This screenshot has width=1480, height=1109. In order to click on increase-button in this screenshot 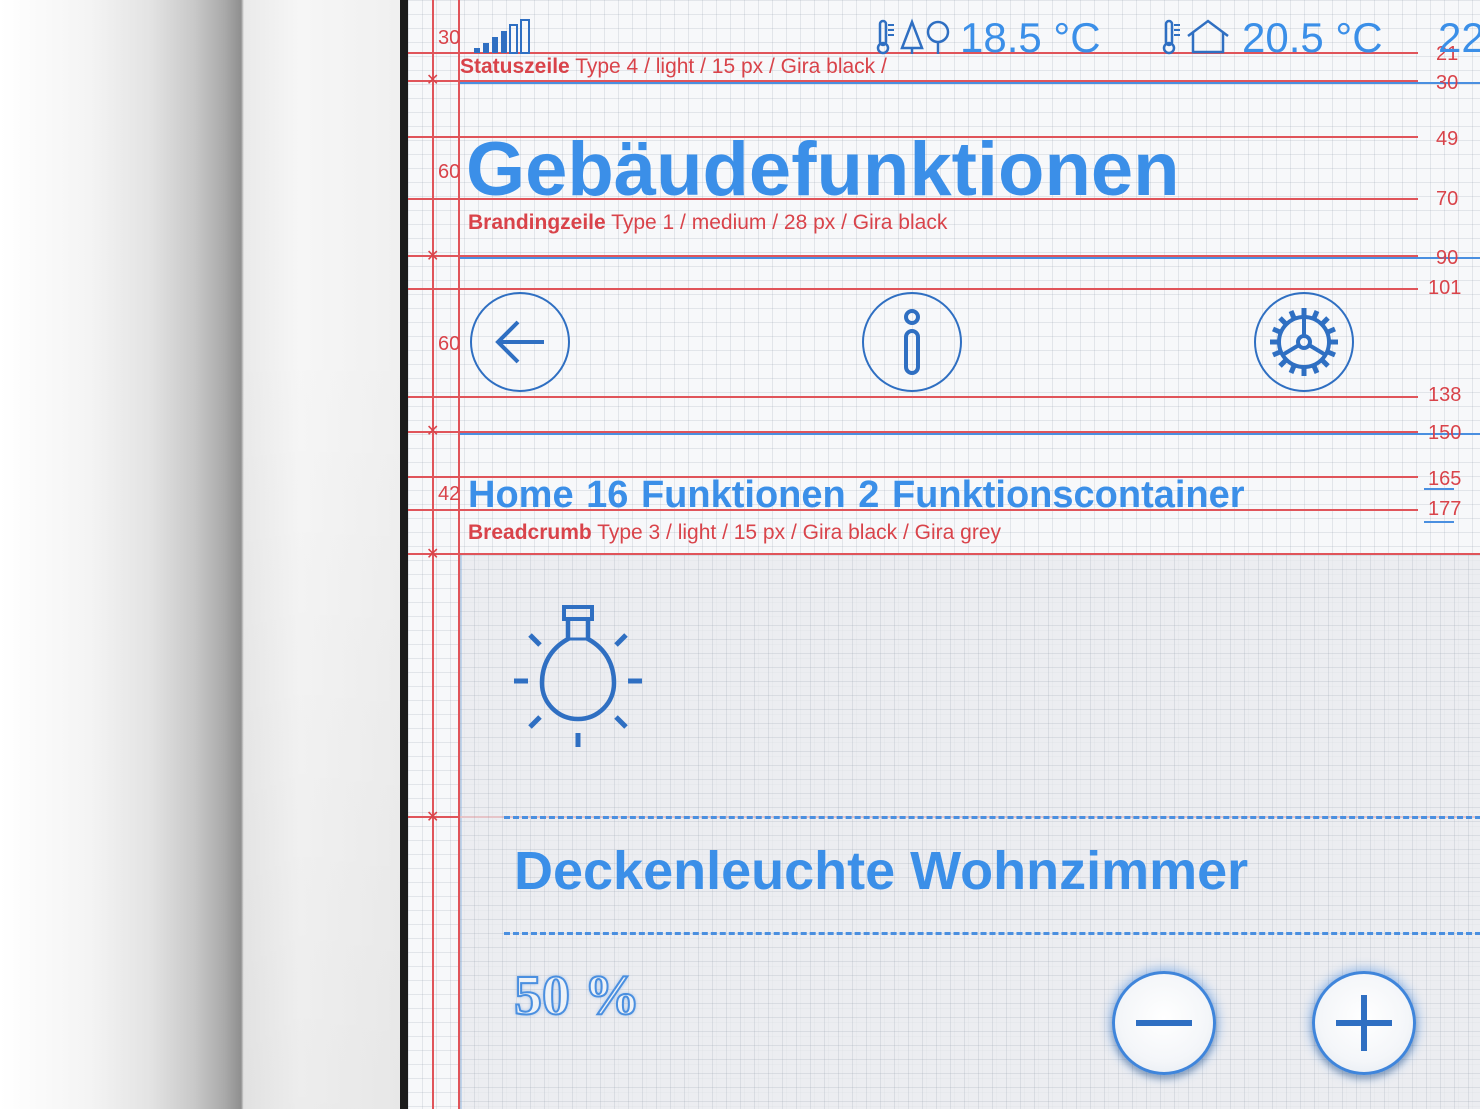, I will do `click(1364, 1023)`.